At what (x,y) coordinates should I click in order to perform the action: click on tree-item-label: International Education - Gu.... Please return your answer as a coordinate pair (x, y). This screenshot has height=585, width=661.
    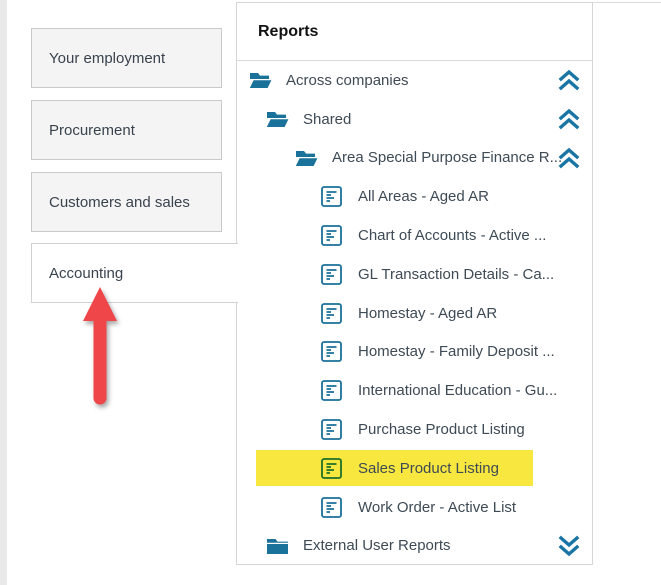
    Looking at the image, I should click on (458, 391).